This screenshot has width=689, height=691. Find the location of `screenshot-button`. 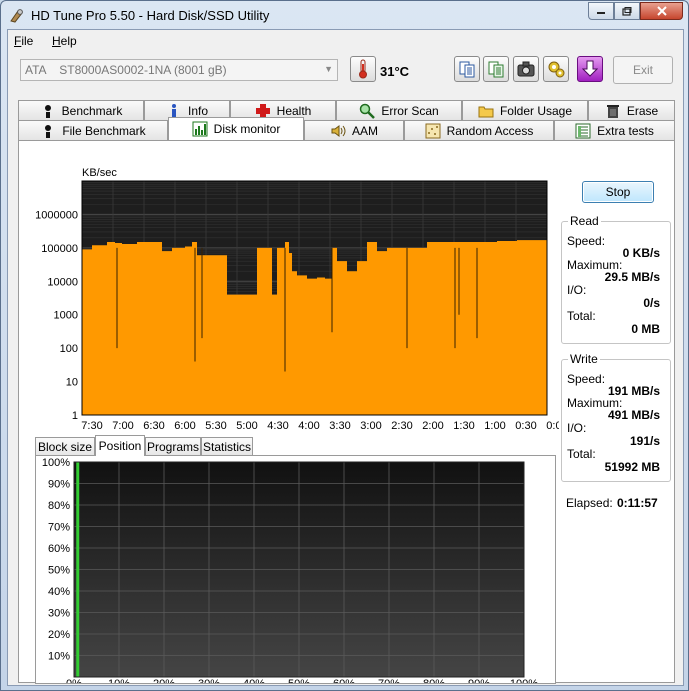

screenshot-button is located at coordinates (526, 69).